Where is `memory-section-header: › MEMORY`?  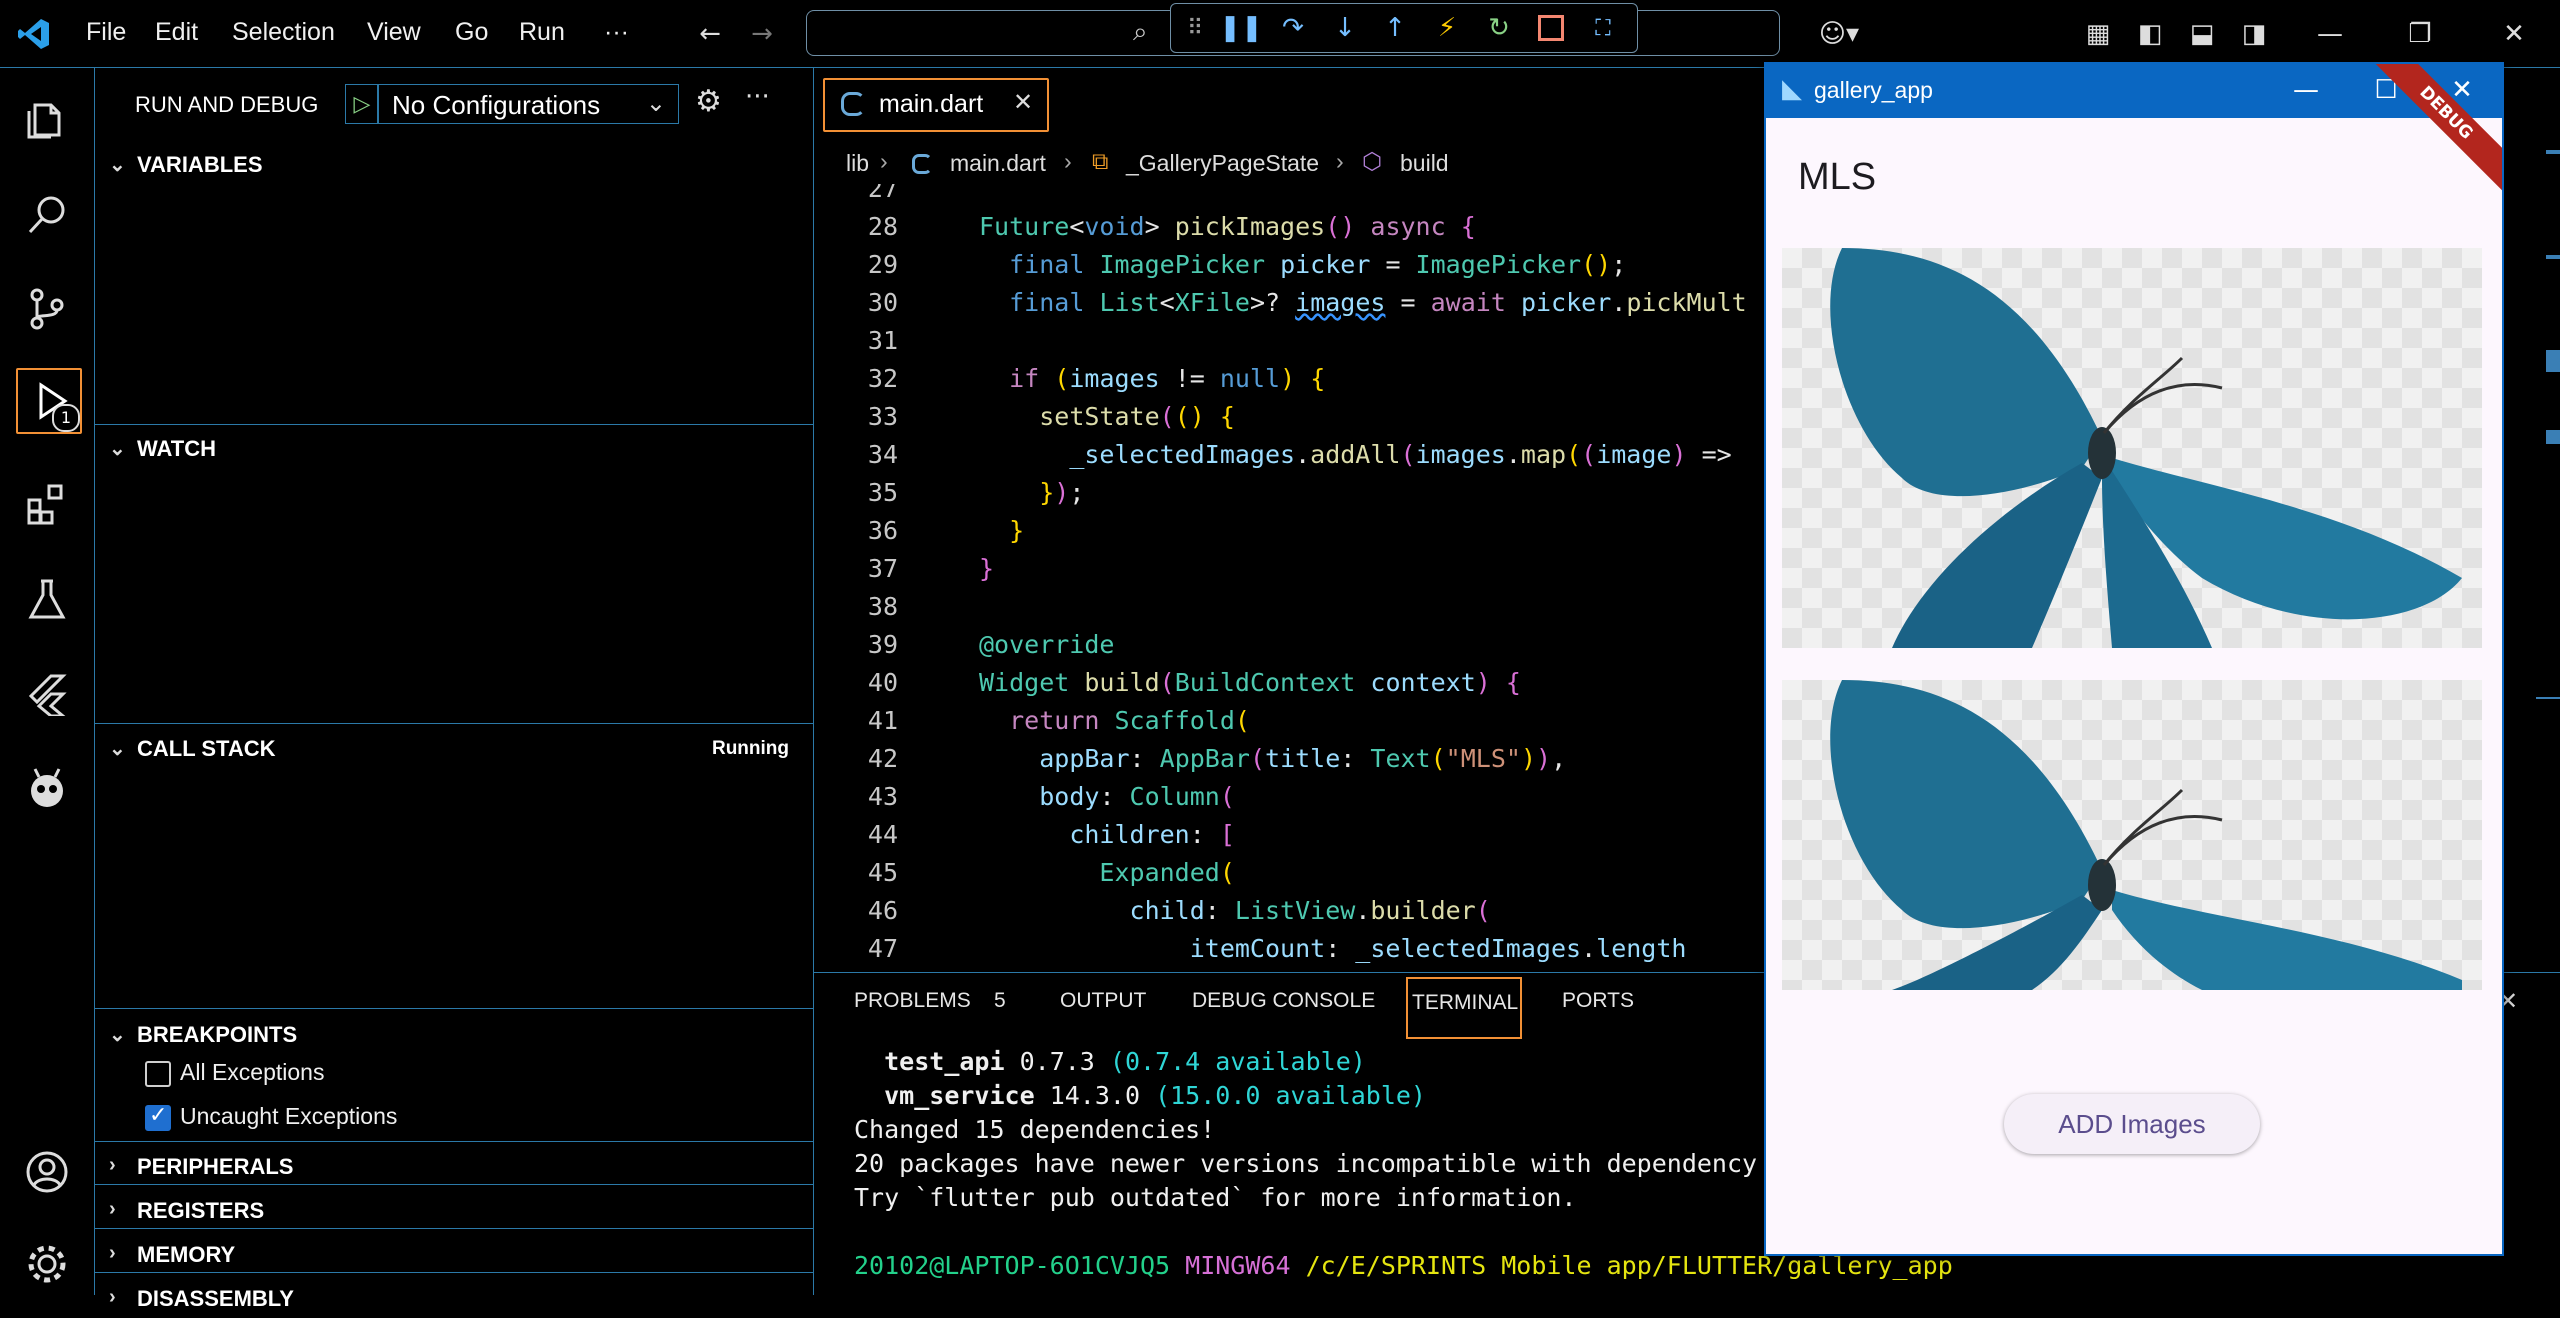
memory-section-header: › MEMORY is located at coordinates (454, 1254).